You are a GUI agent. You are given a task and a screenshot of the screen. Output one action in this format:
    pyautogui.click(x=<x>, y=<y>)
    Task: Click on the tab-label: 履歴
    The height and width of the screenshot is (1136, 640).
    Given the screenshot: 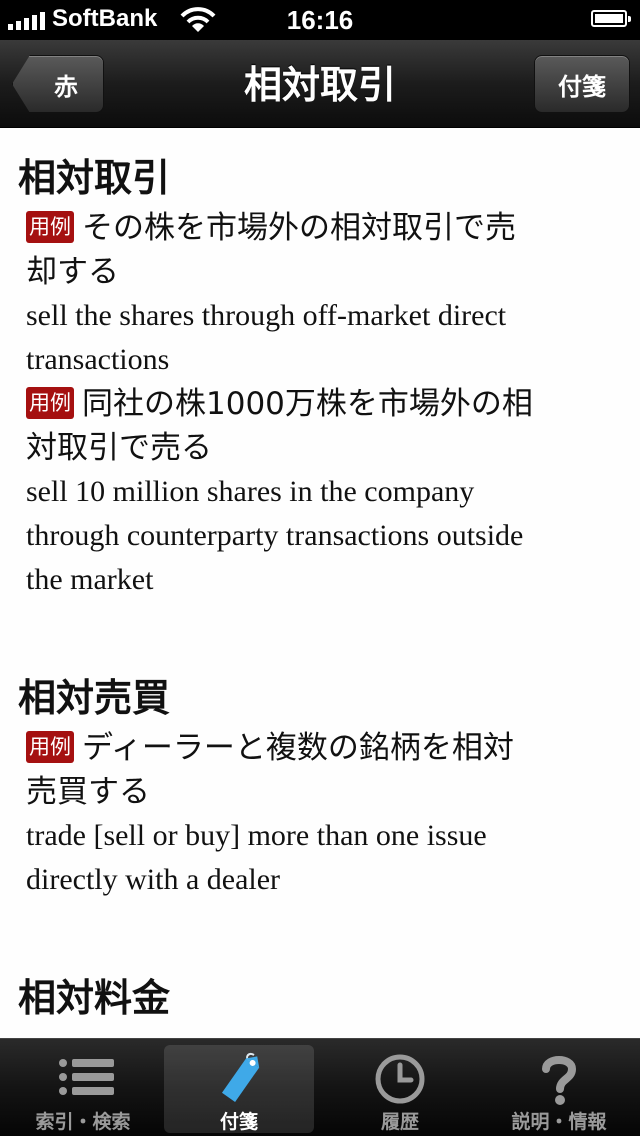 What is the action you would take?
    pyautogui.click(x=399, y=1122)
    